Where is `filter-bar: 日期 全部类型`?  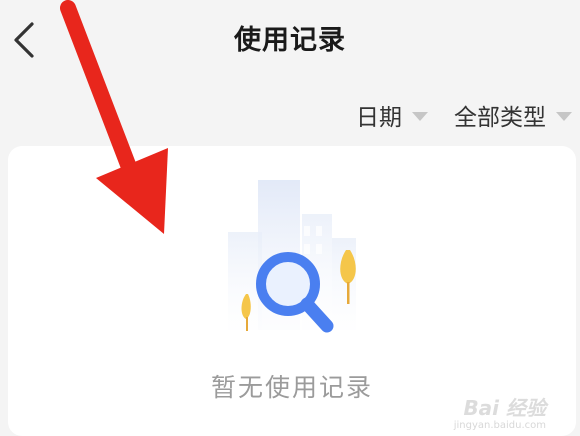 filter-bar: 日期 全部类型 is located at coordinates (464, 115).